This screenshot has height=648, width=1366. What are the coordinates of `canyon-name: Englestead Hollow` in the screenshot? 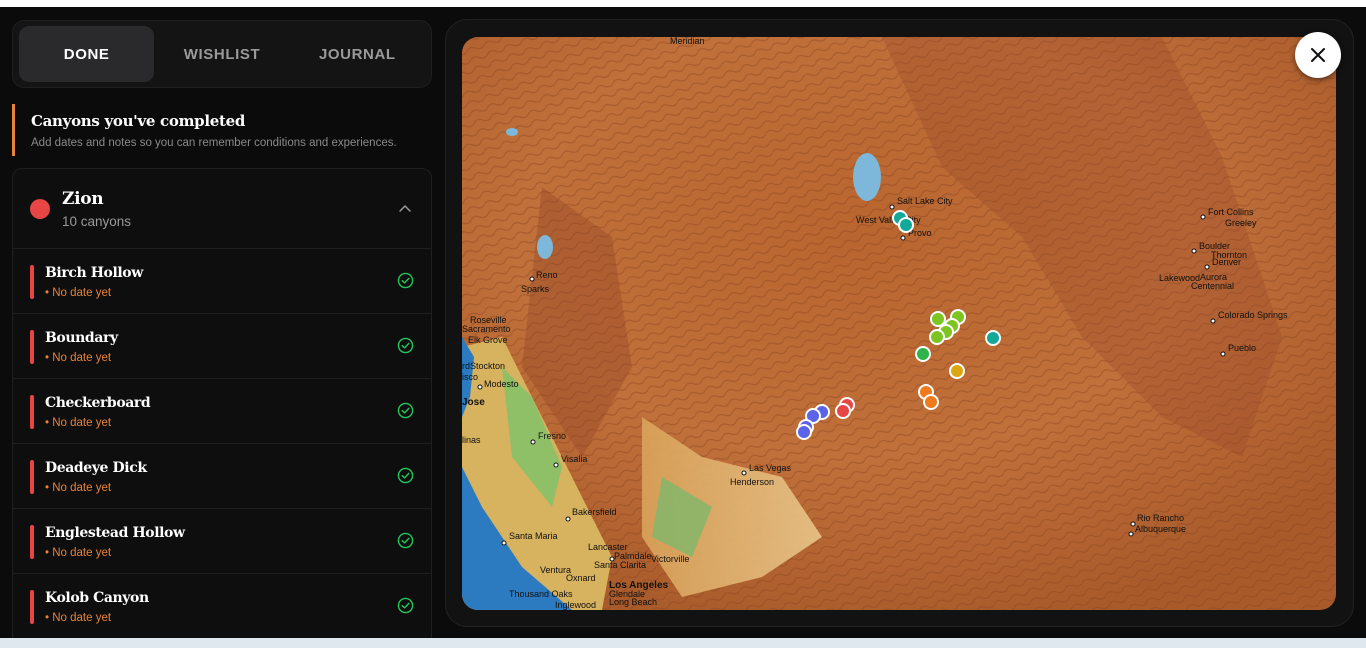 It's located at (115, 533).